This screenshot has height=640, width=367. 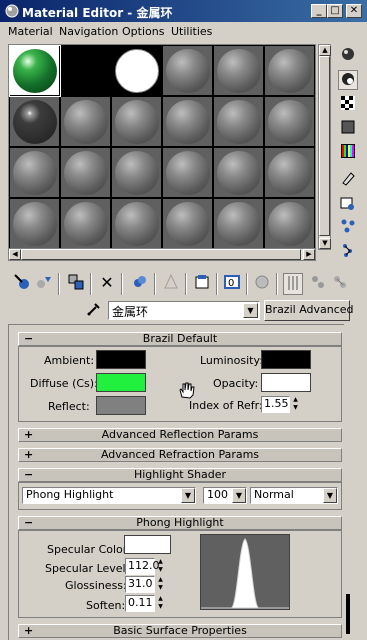 What do you see at coordinates (180, 455) in the screenshot?
I see `rollout-header-advanced-refraction: + Advanced Refraction Params` at bounding box center [180, 455].